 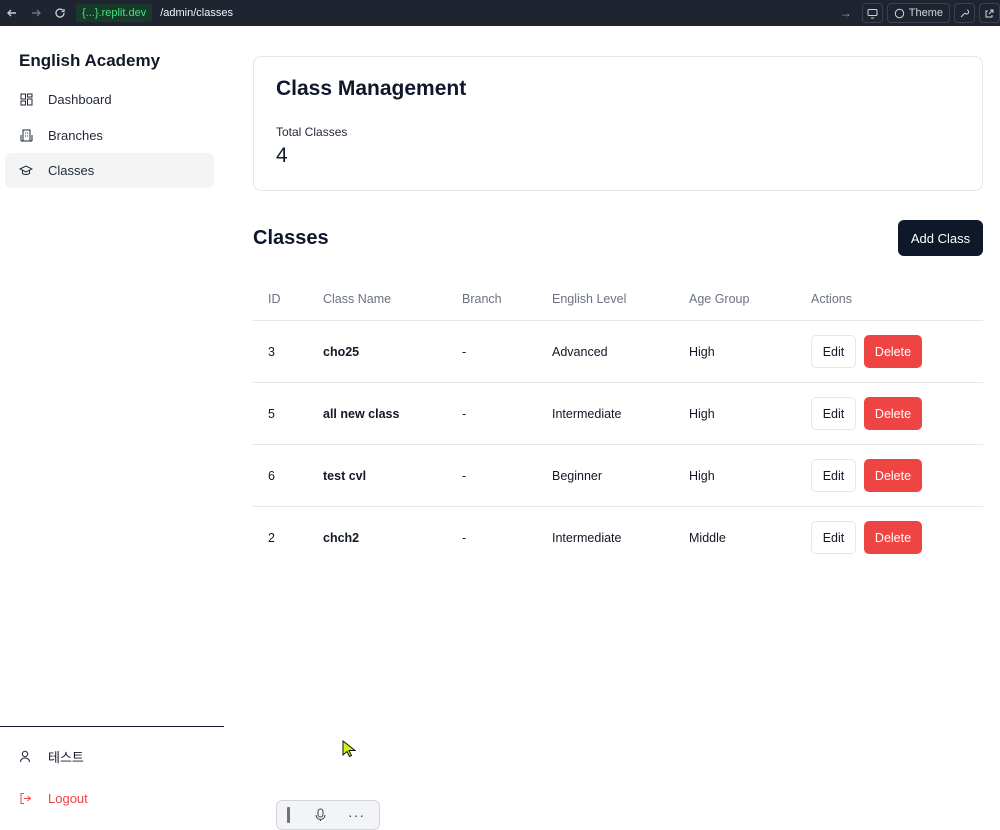 I want to click on total-classes-label: Total Classes, so click(x=312, y=132).